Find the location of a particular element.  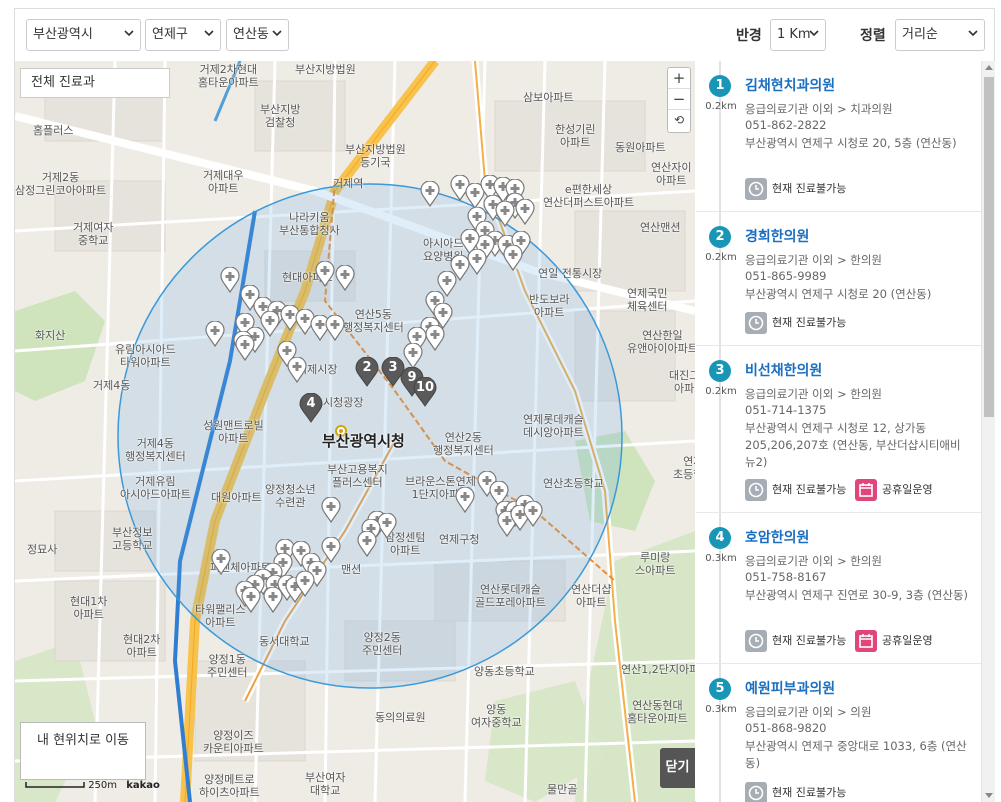

zoom-out-button: − is located at coordinates (679, 99).